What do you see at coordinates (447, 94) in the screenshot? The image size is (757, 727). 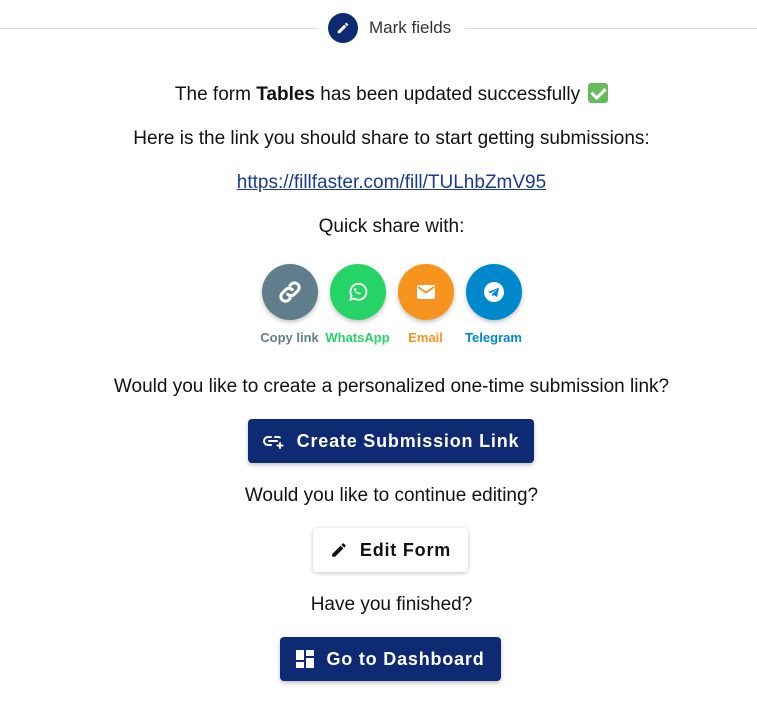 I see `success-suffix: has been updated successfully` at bounding box center [447, 94].